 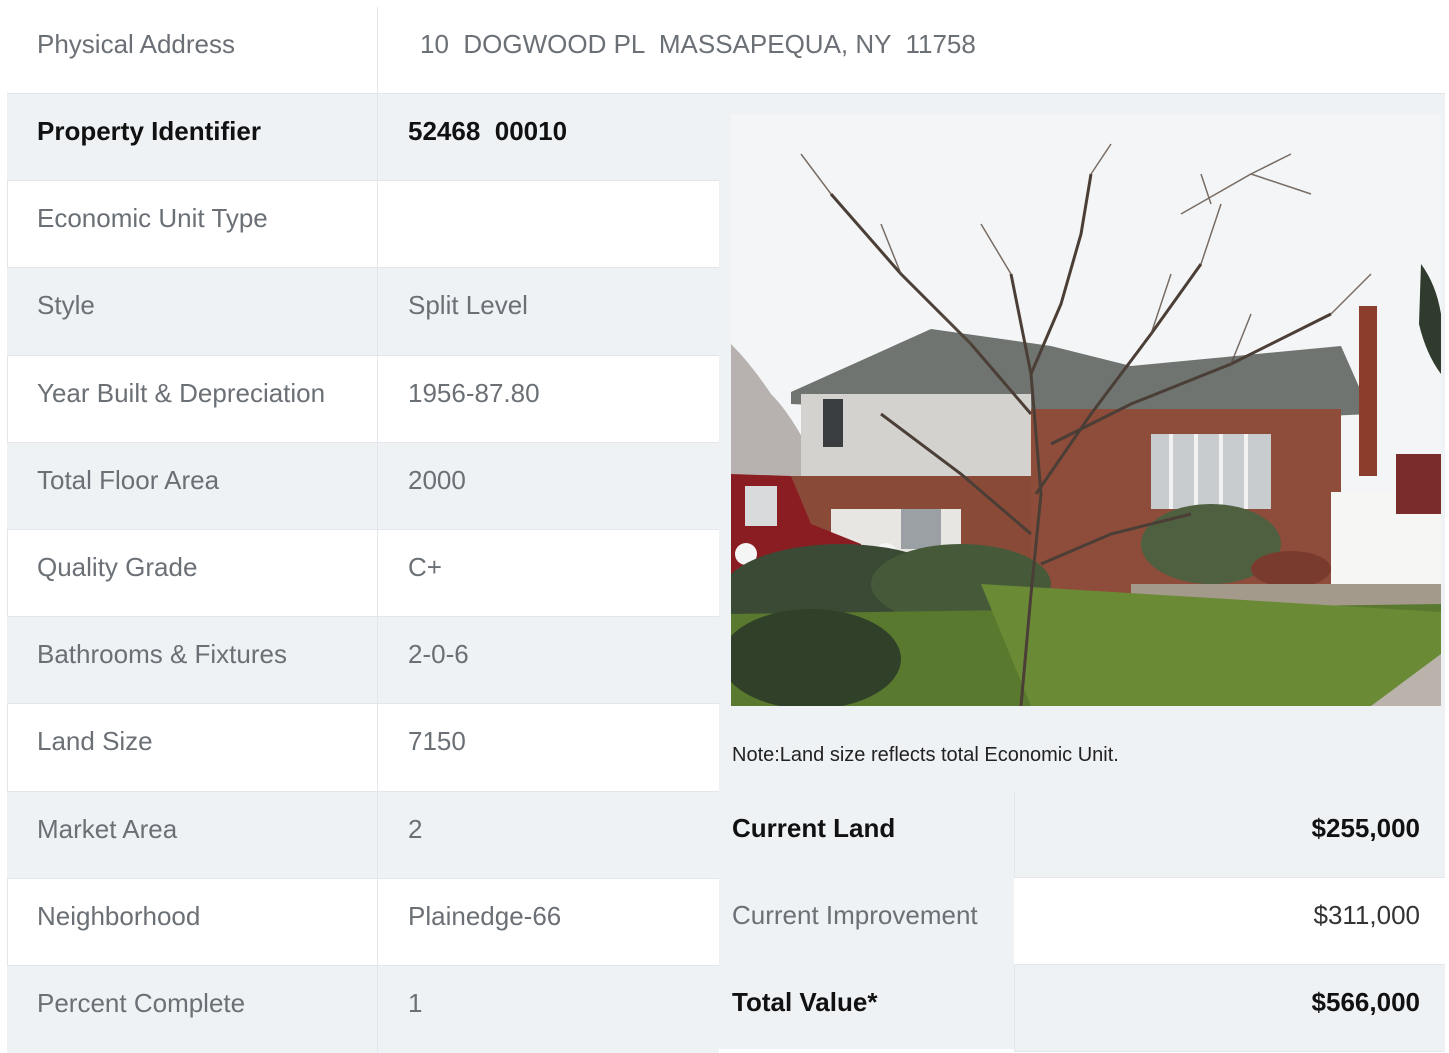 I want to click on current-land-amount: $255,000, so click(x=1365, y=828).